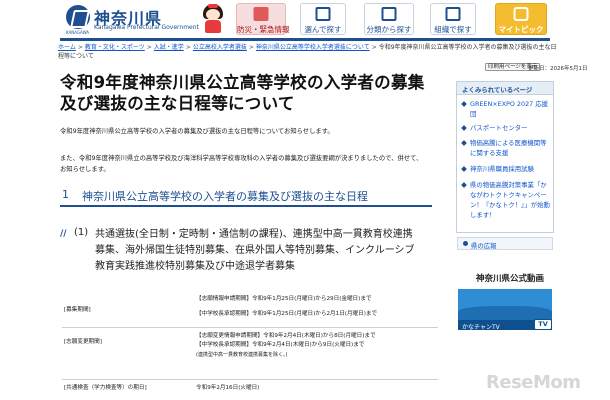  What do you see at coordinates (521, 14) in the screenshot?
I see `bookmark-icon` at bounding box center [521, 14].